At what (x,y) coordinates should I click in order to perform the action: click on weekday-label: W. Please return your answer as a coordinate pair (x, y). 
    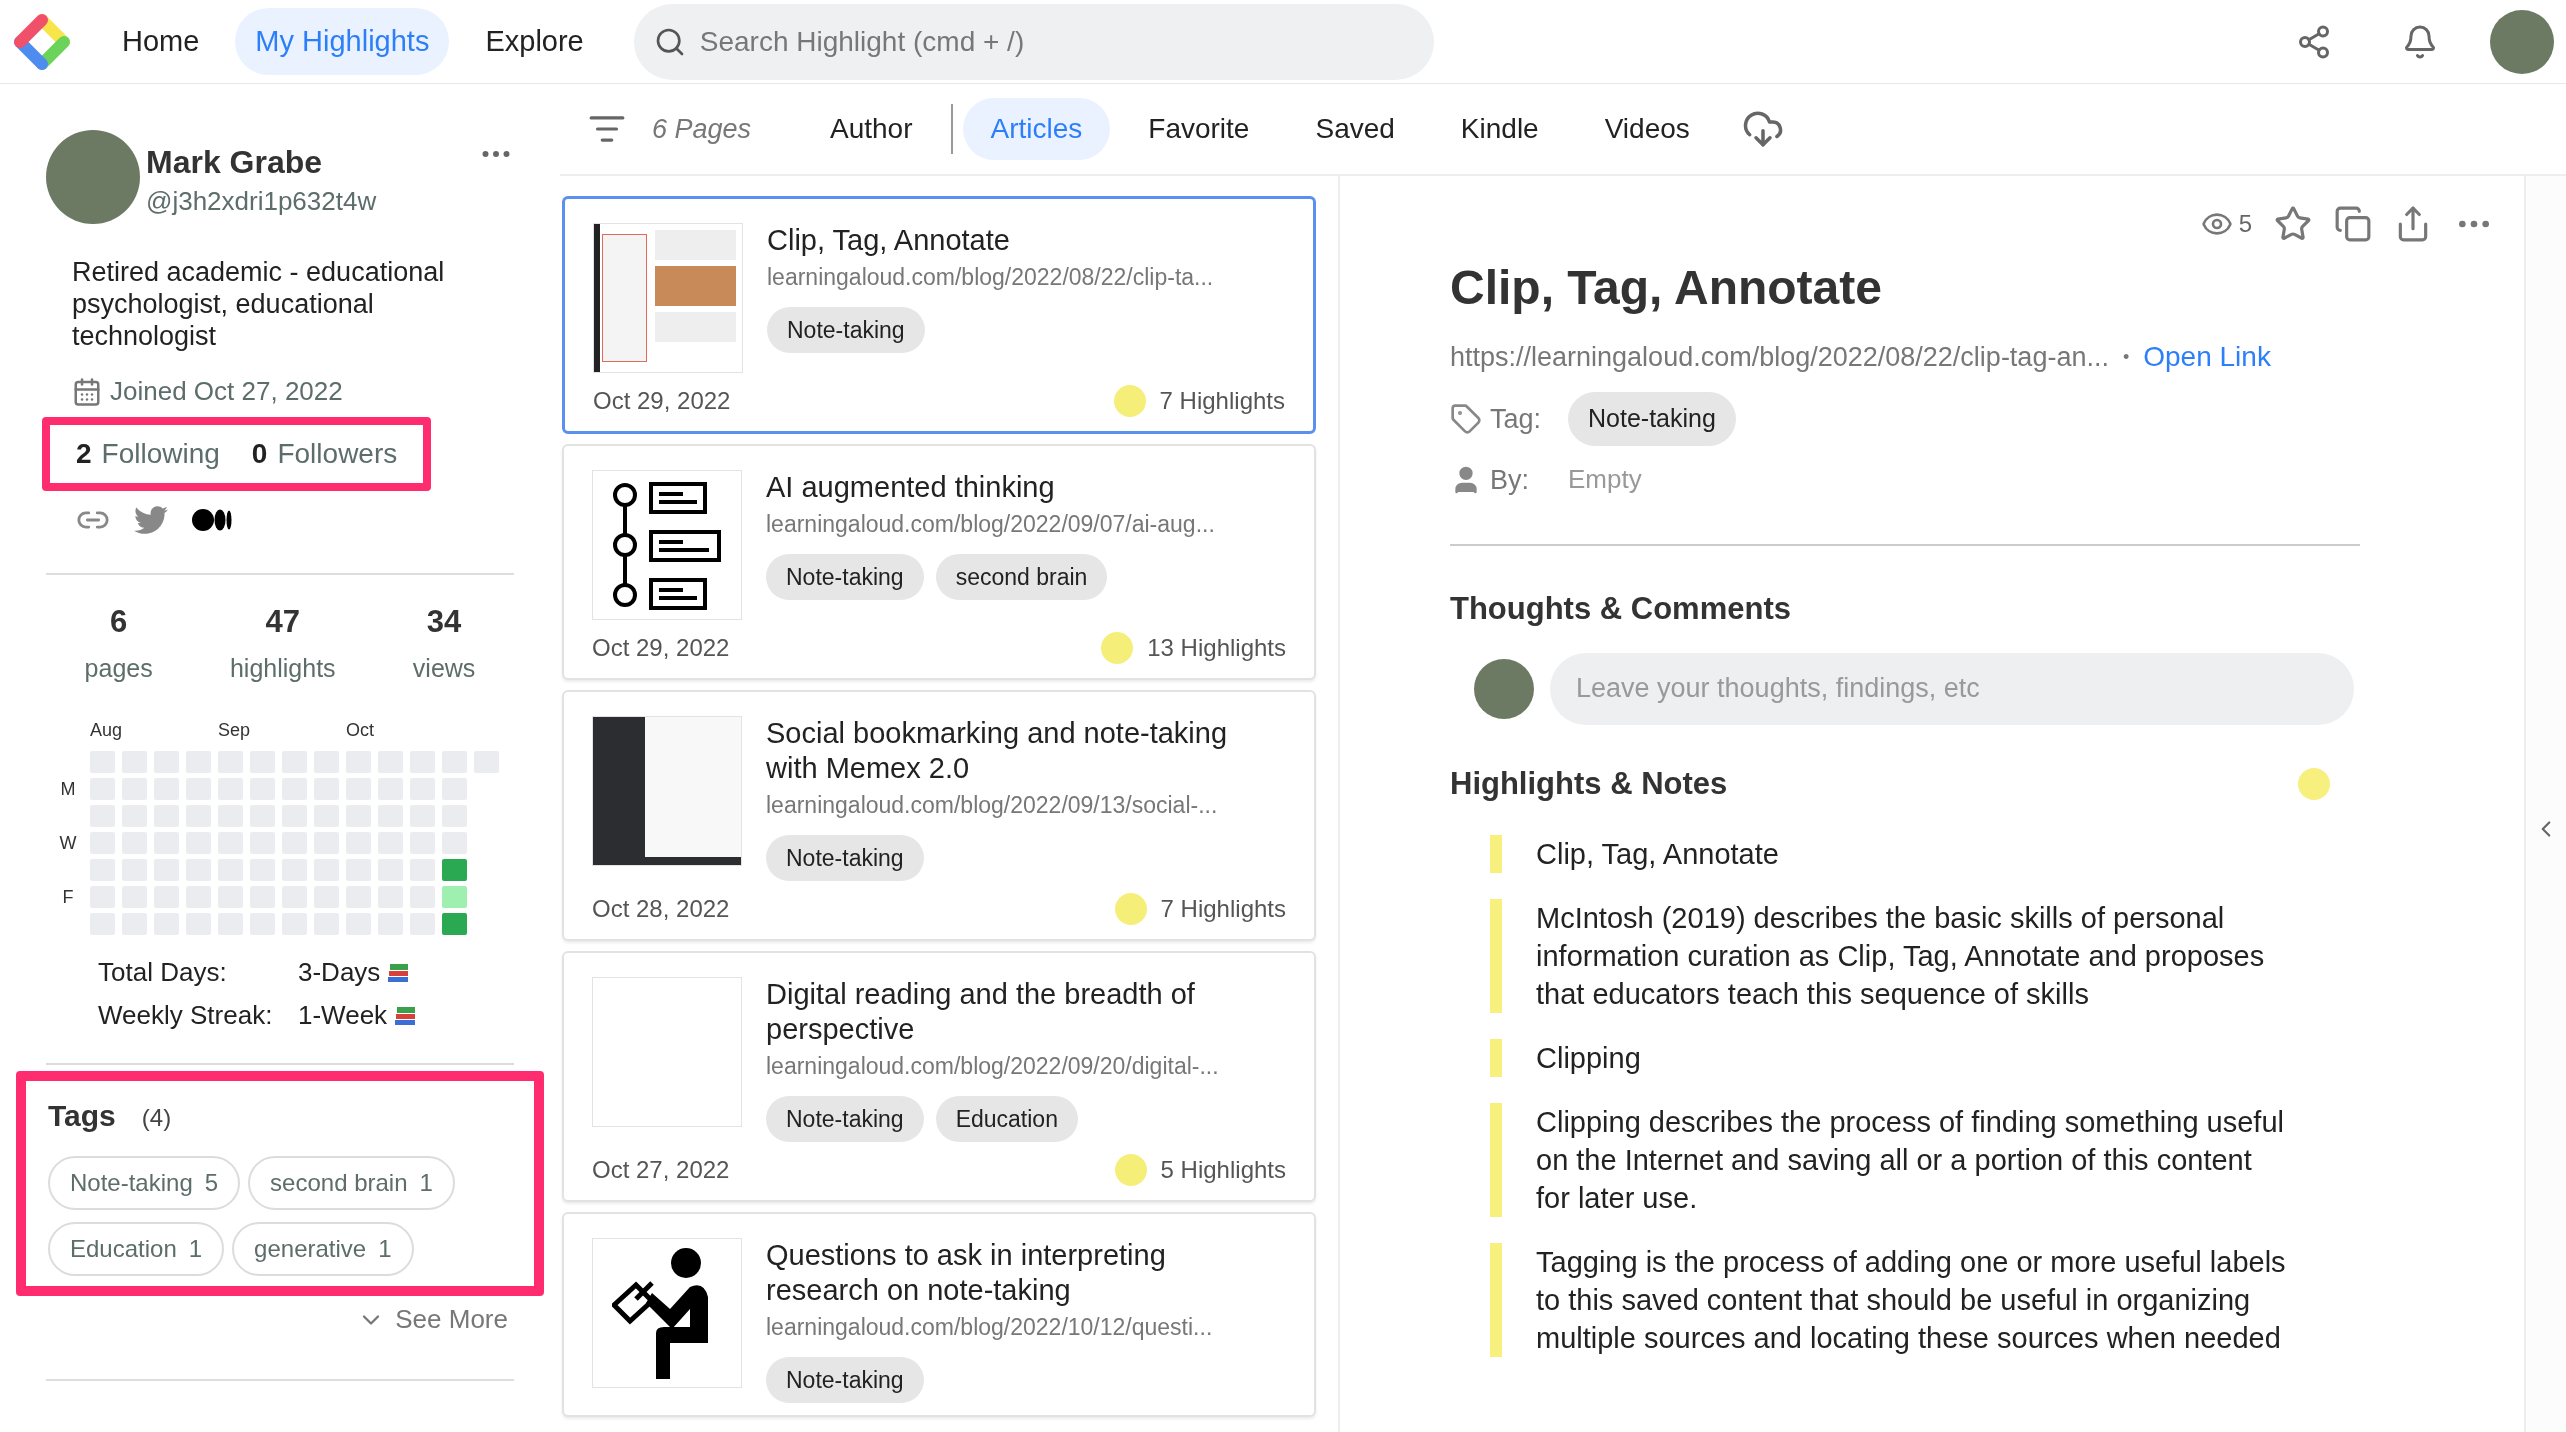
    Looking at the image, I should click on (68, 843).